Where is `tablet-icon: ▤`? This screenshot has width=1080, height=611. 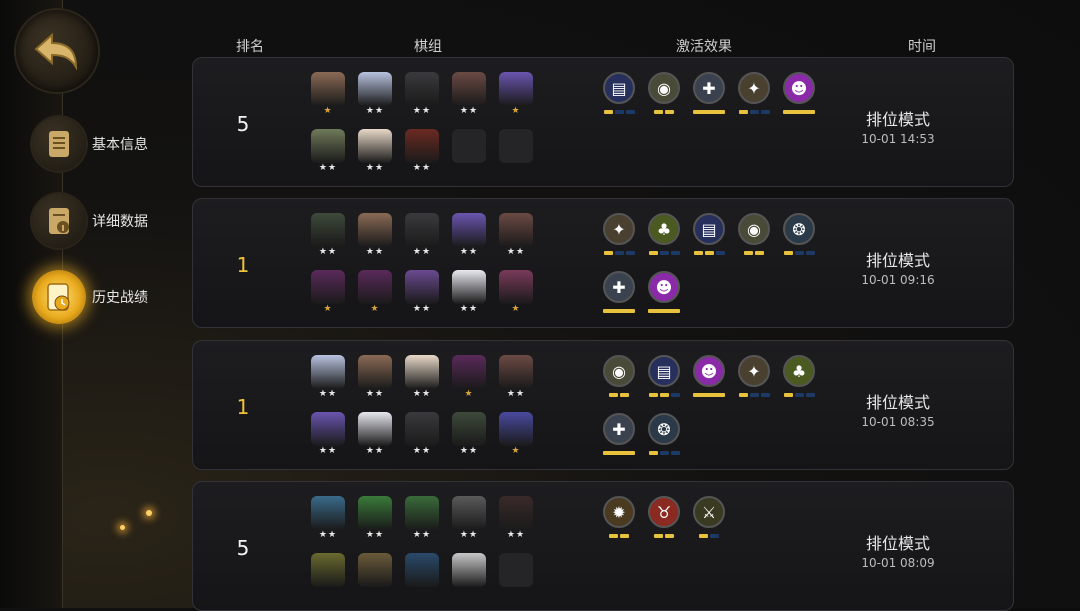
tablet-icon: ▤ is located at coordinates (619, 88).